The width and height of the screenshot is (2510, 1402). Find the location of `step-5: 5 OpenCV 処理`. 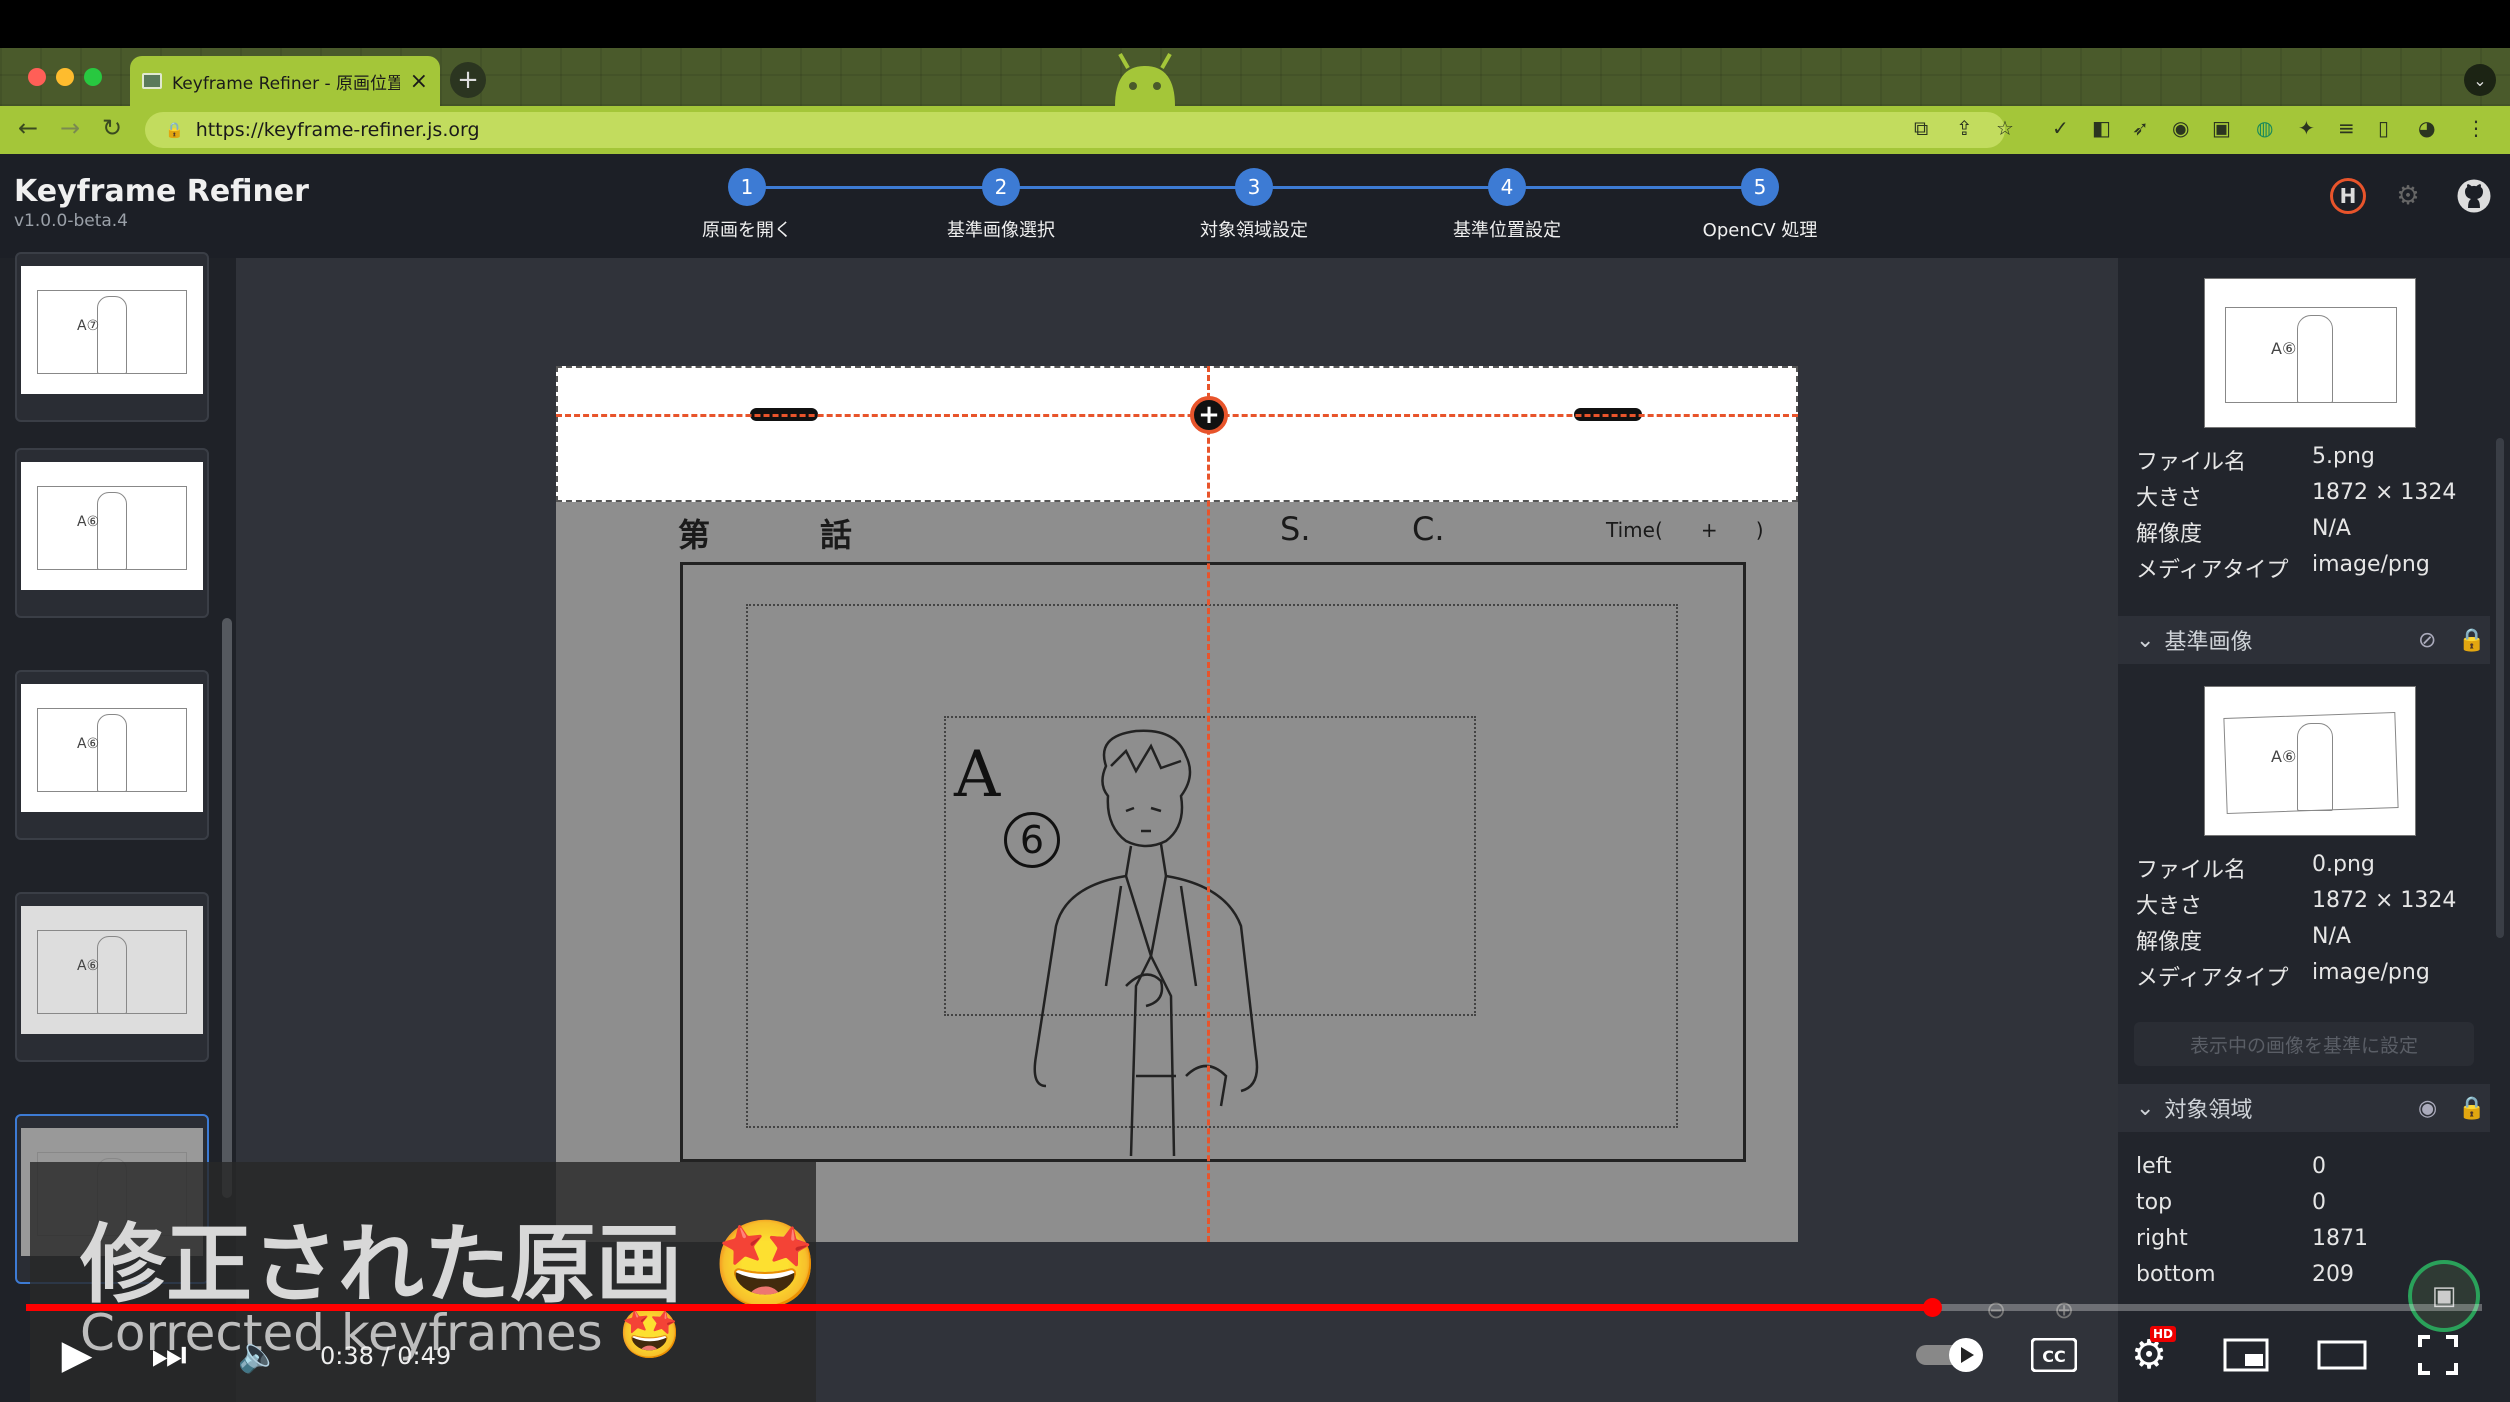

step-5: 5 OpenCV 処理 is located at coordinates (1760, 205).